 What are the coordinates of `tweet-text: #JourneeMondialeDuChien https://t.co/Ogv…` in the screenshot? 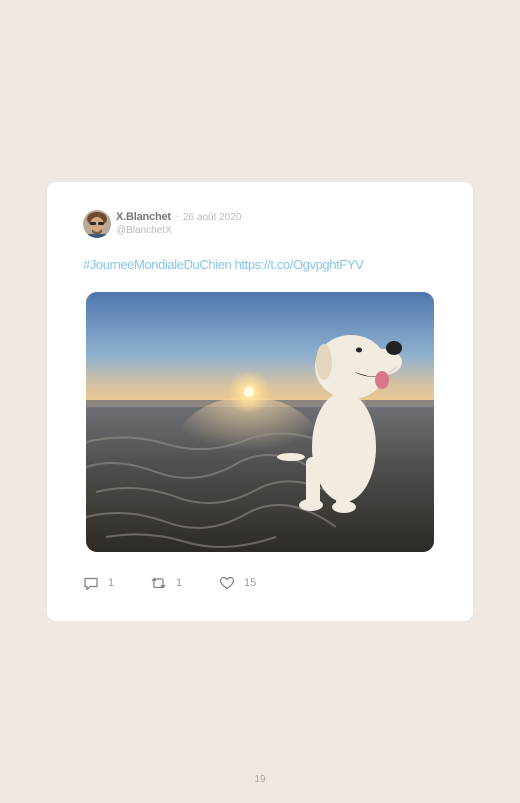 It's located at (223, 264).